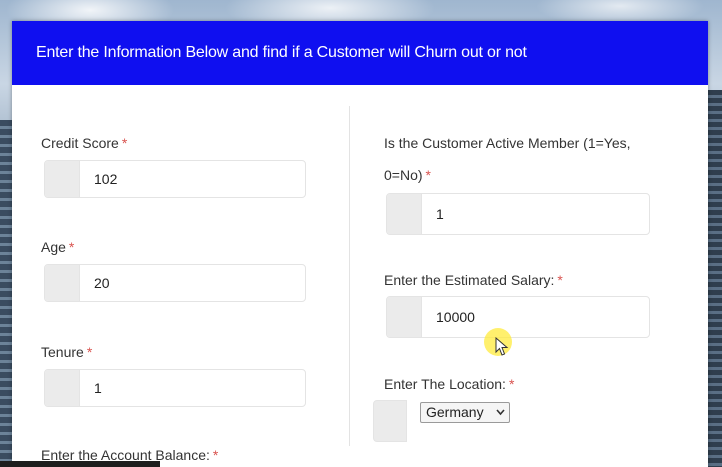 The width and height of the screenshot is (722, 467). What do you see at coordinates (192, 179) in the screenshot?
I see `credit-score-input` at bounding box center [192, 179].